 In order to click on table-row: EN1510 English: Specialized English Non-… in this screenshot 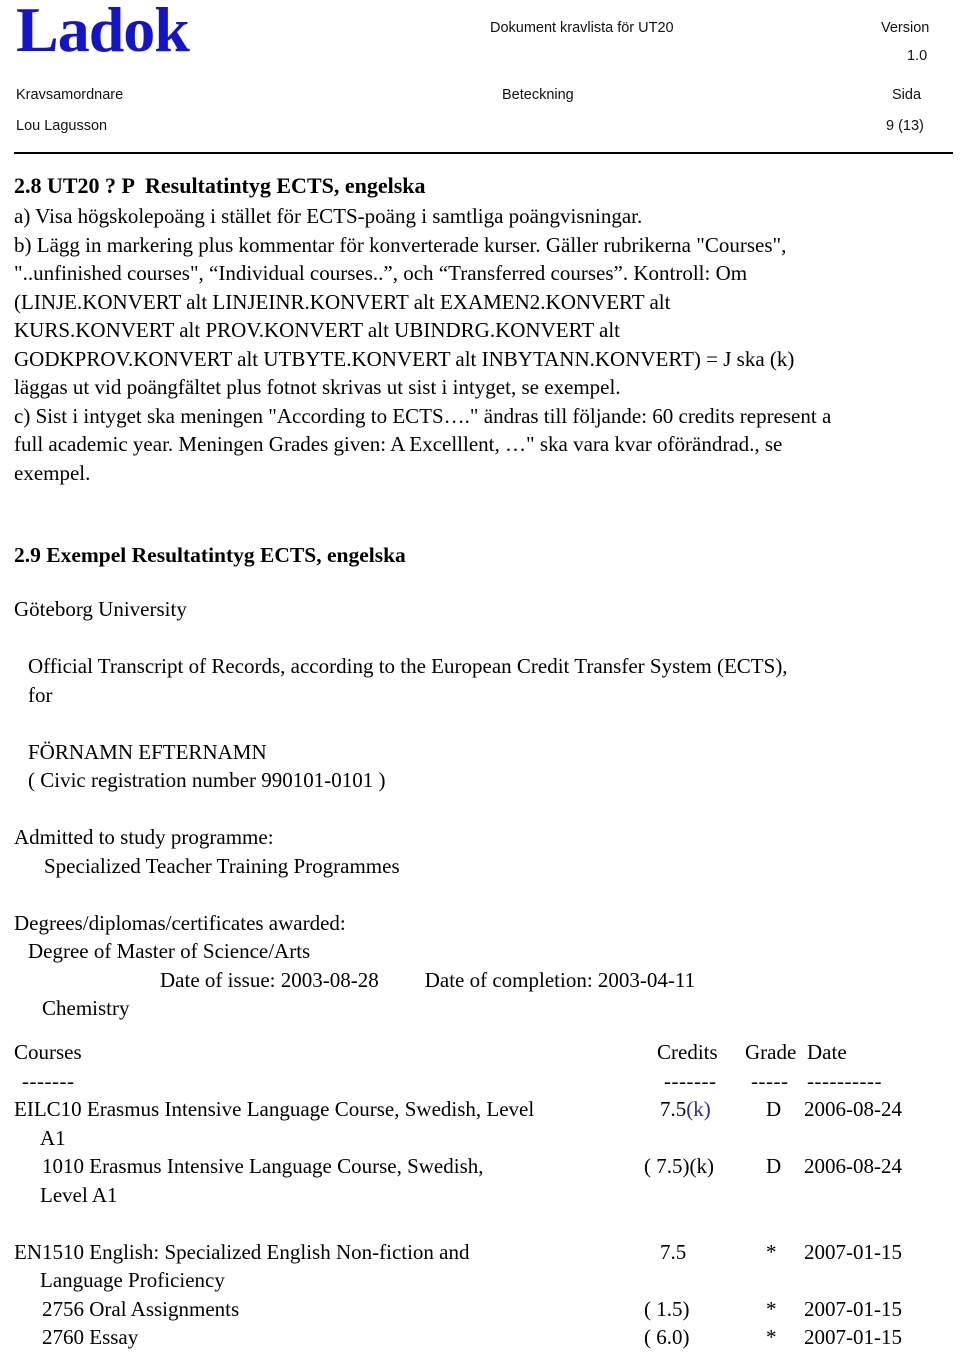, I will do `click(487, 1252)`.